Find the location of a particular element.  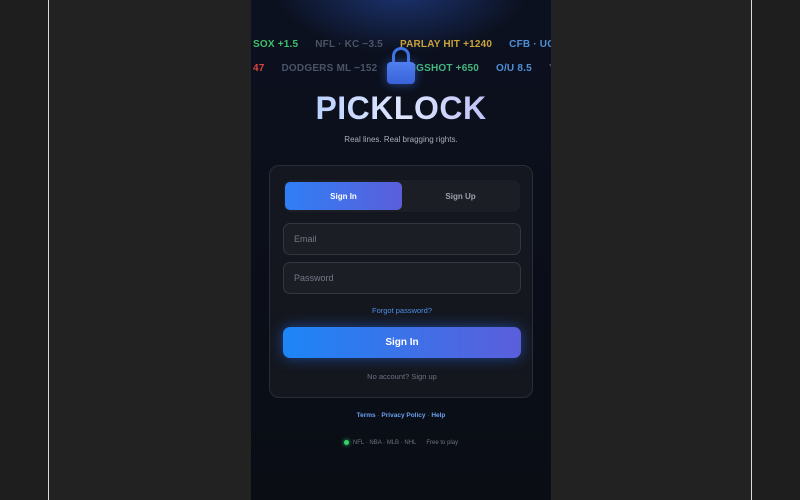

brand-title: PICKLOCK is located at coordinates (401, 108).